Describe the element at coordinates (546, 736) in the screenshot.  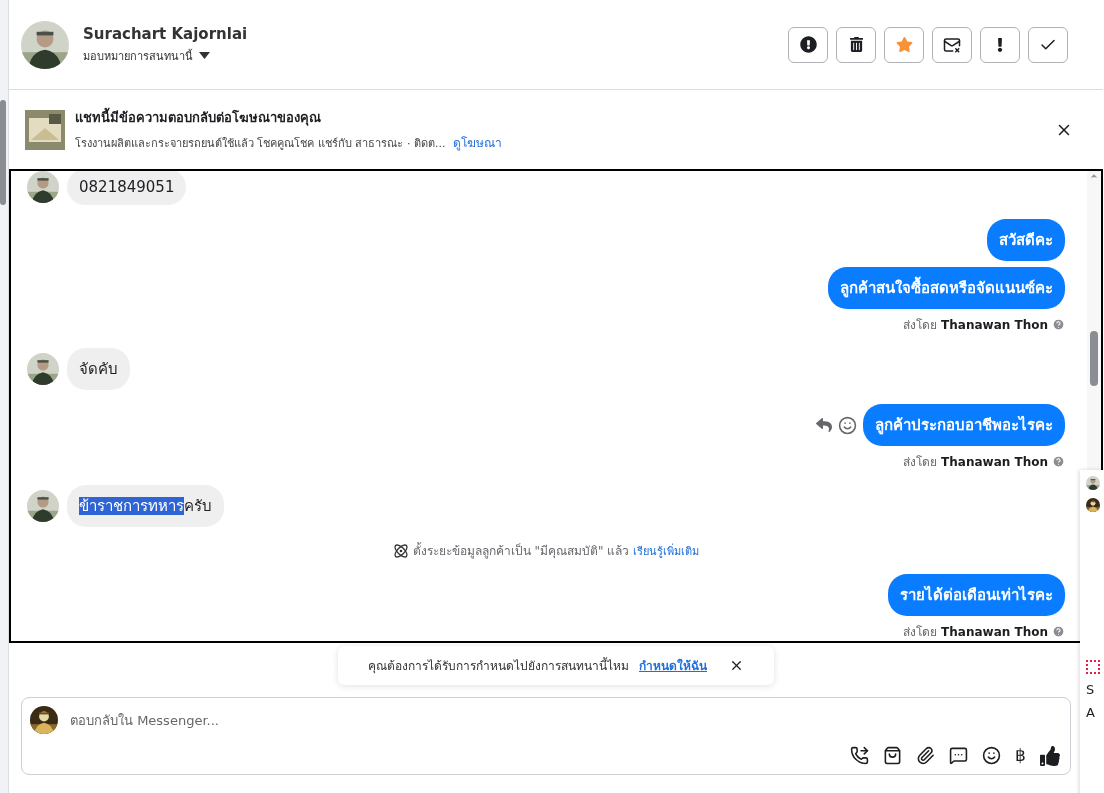
I see `reply-box: ตอบกลับใน Messenger... ฿` at that location.